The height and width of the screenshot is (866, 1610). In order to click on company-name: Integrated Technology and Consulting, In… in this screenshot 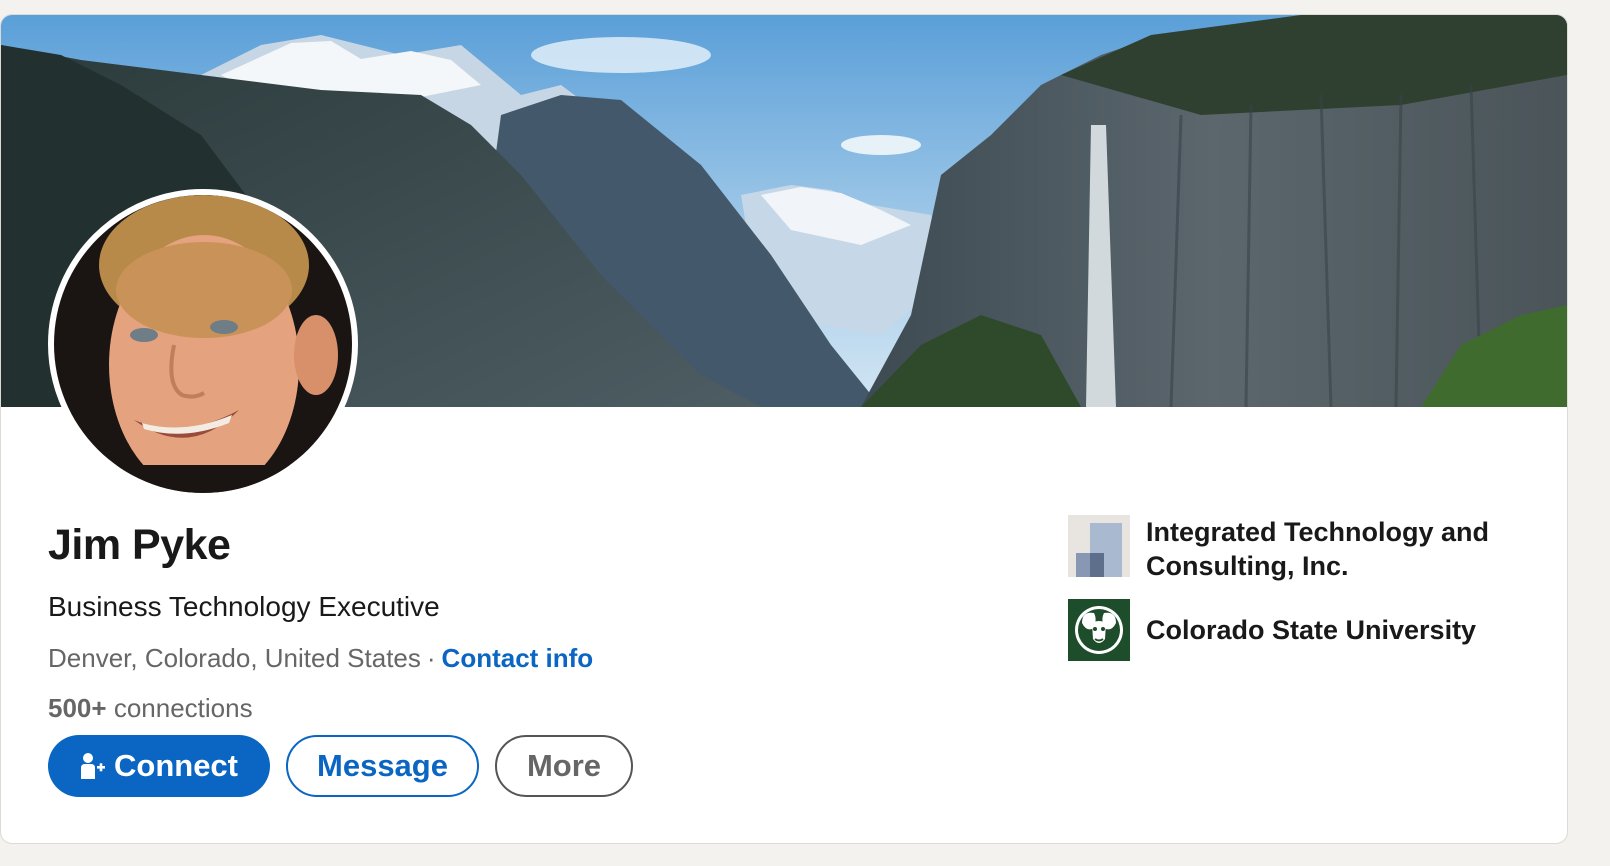, I will do `click(1318, 549)`.